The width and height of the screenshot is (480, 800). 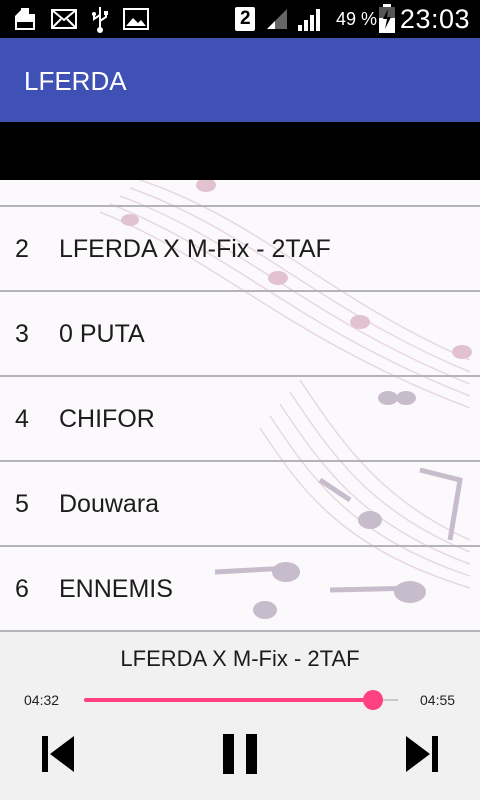 I want to click on next-button, so click(x=422, y=756).